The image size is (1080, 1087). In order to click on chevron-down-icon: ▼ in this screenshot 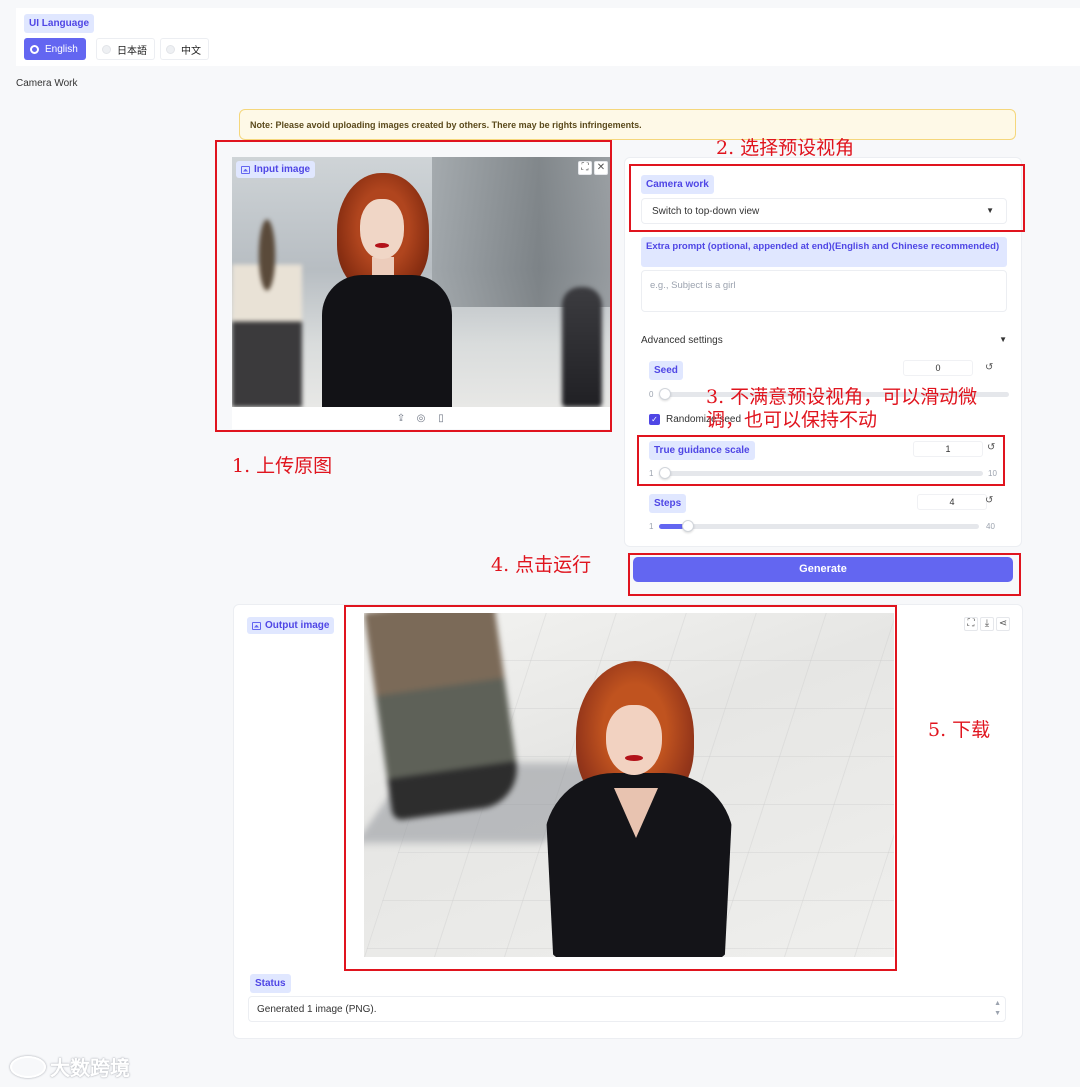, I will do `click(1003, 339)`.